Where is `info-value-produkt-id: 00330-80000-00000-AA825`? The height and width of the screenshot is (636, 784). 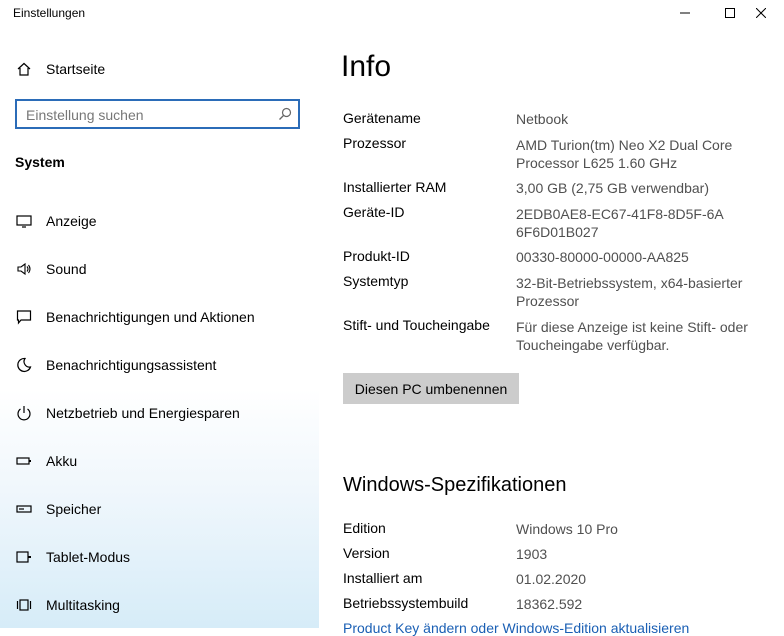
info-value-produkt-id: 00330-80000-00000-AA825 is located at coordinates (602, 257).